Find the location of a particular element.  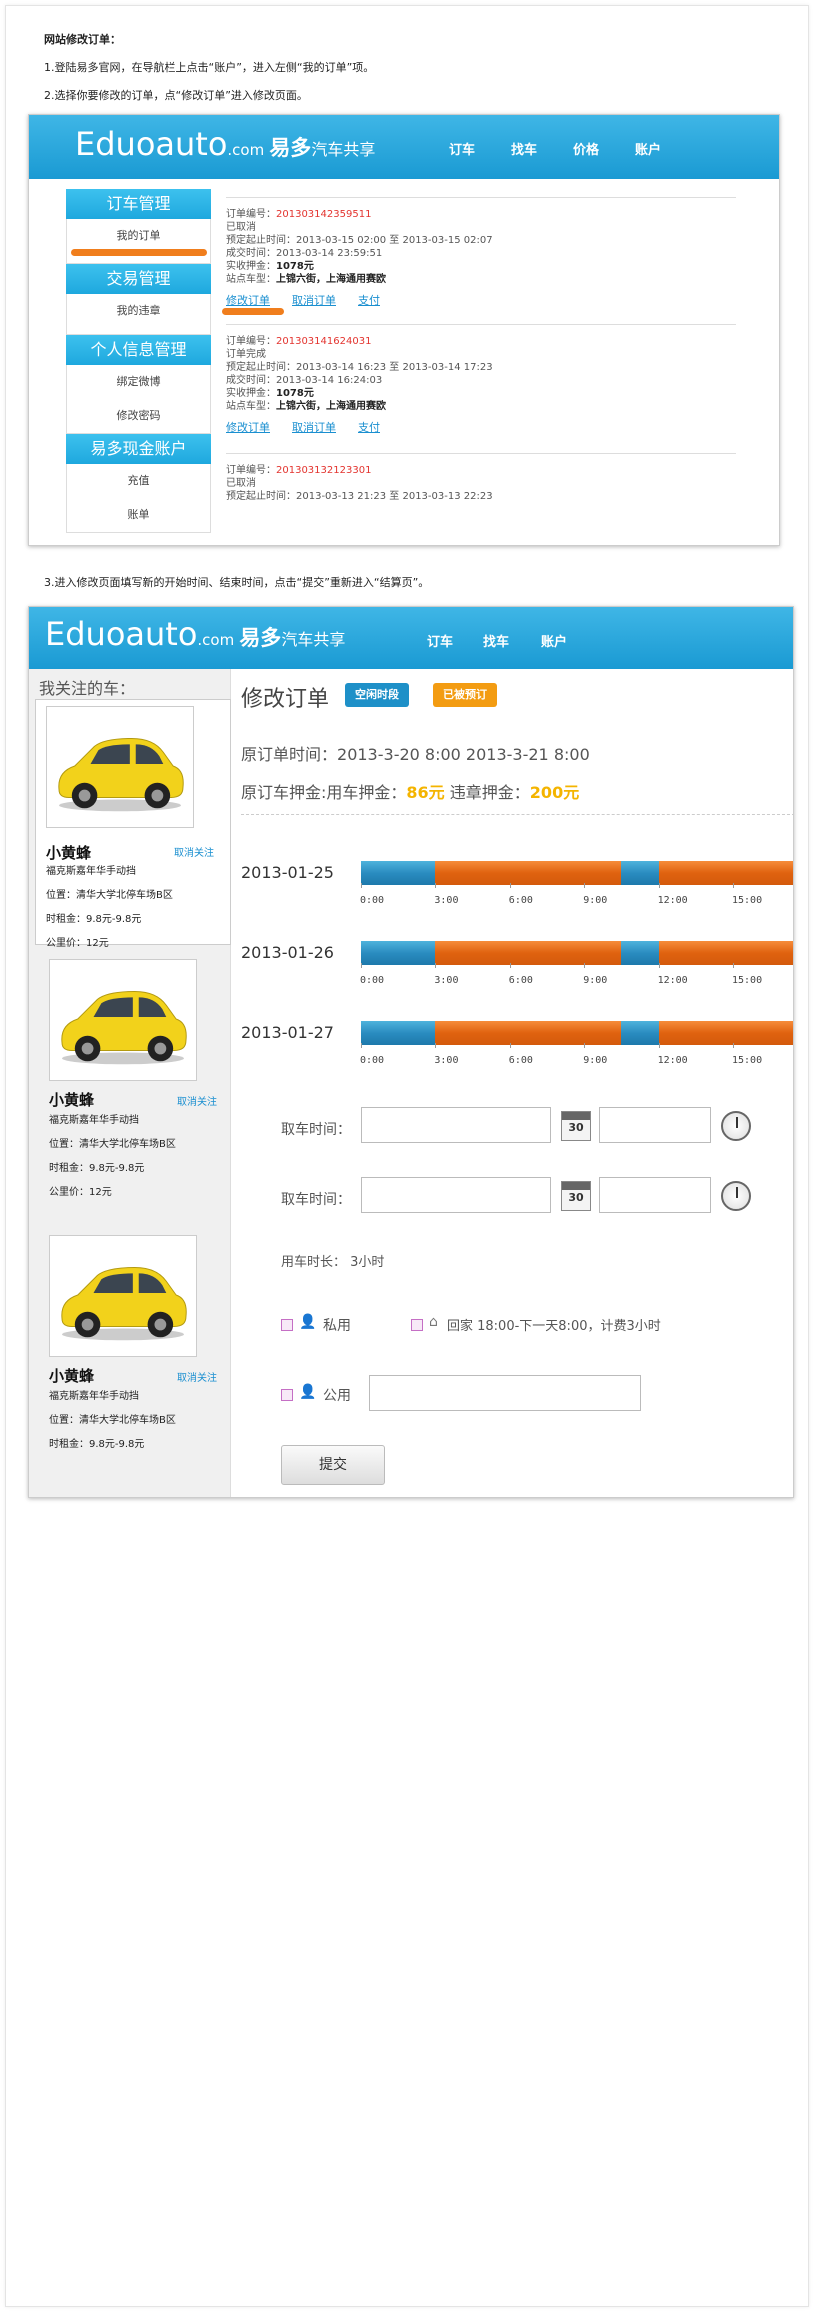

legend-free-badge: 空闲时段 is located at coordinates (377, 695).